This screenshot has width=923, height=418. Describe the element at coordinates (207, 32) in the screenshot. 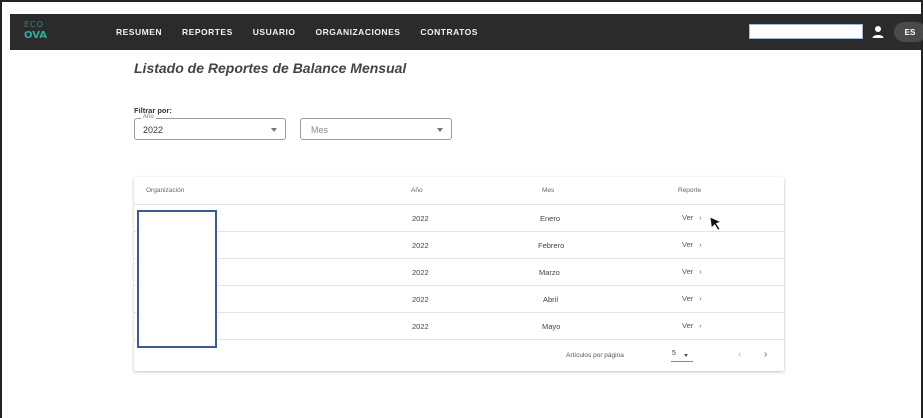

I see `nav-reportes: REPORTES` at that location.